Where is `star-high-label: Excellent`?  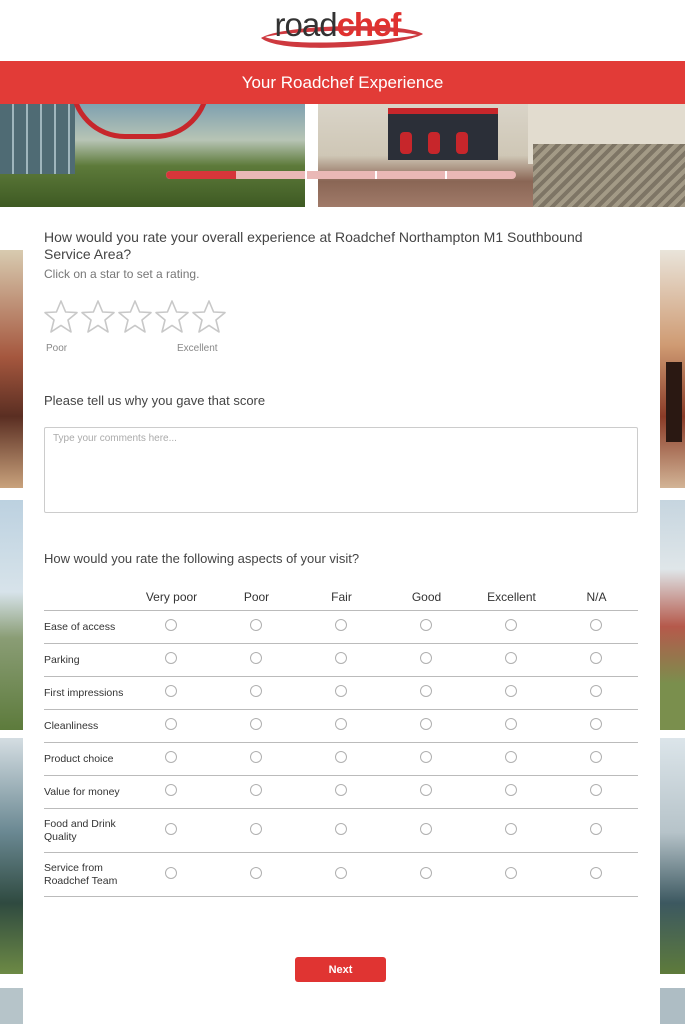
star-high-label: Excellent is located at coordinates (197, 348).